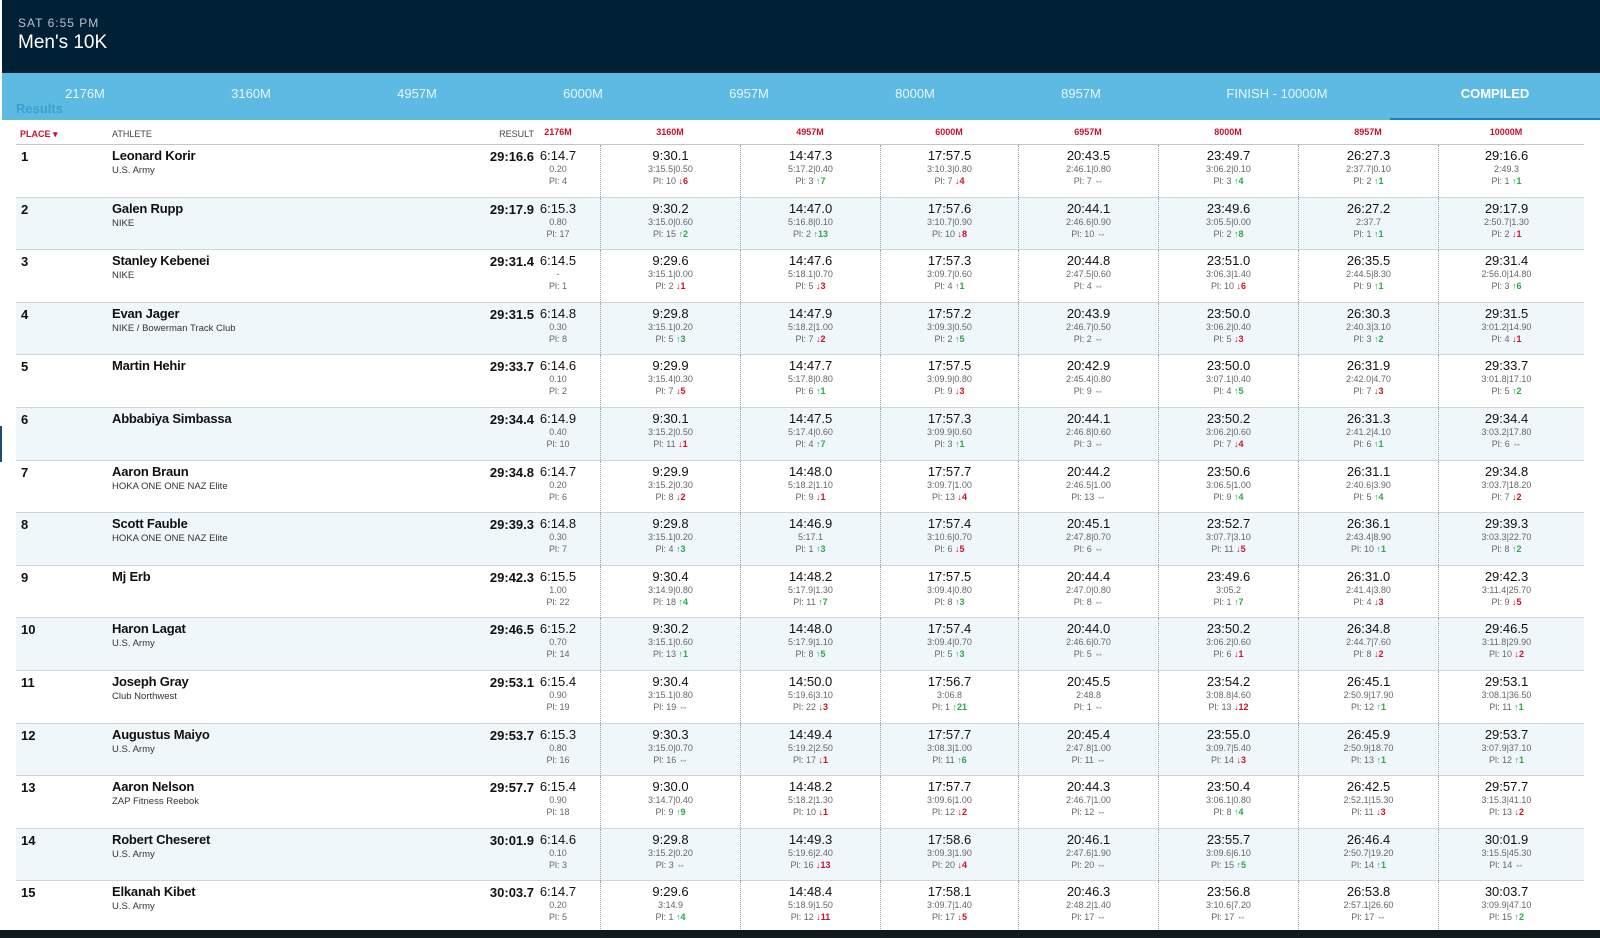 The image size is (1600, 938). What do you see at coordinates (949, 537) in the screenshot?
I see `split-gap: 3:10.6|0.70` at bounding box center [949, 537].